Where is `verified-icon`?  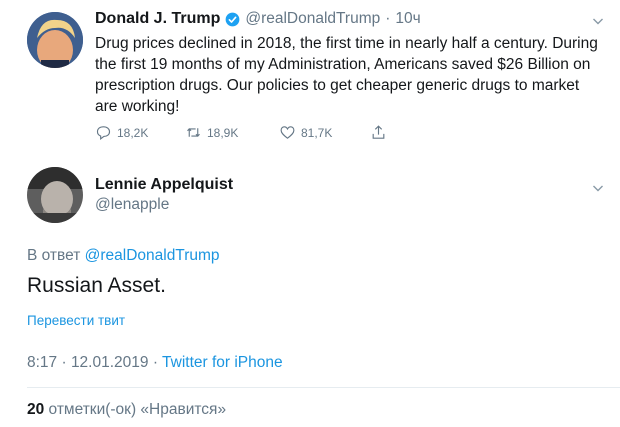
verified-icon is located at coordinates (232, 19).